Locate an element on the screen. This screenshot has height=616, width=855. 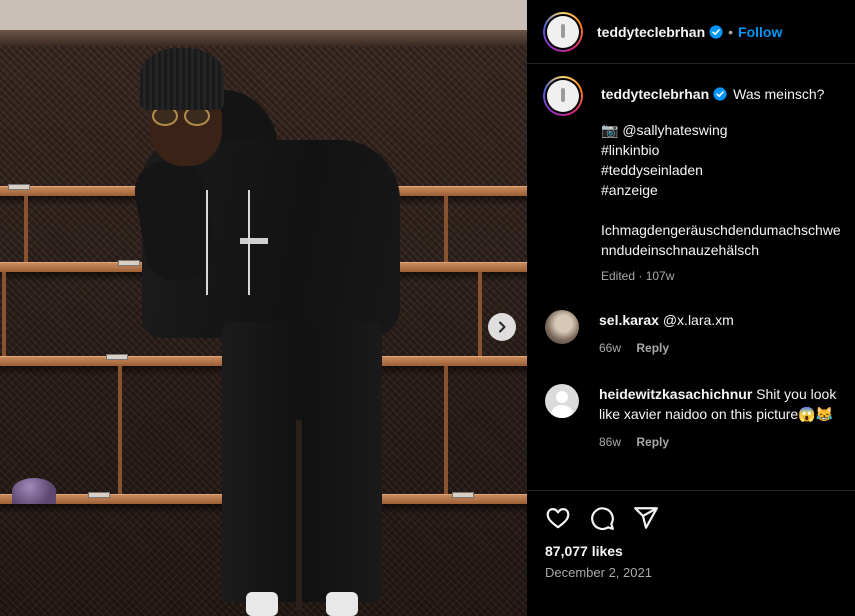
post-date: December 2, 2021 is located at coordinates (598, 572).